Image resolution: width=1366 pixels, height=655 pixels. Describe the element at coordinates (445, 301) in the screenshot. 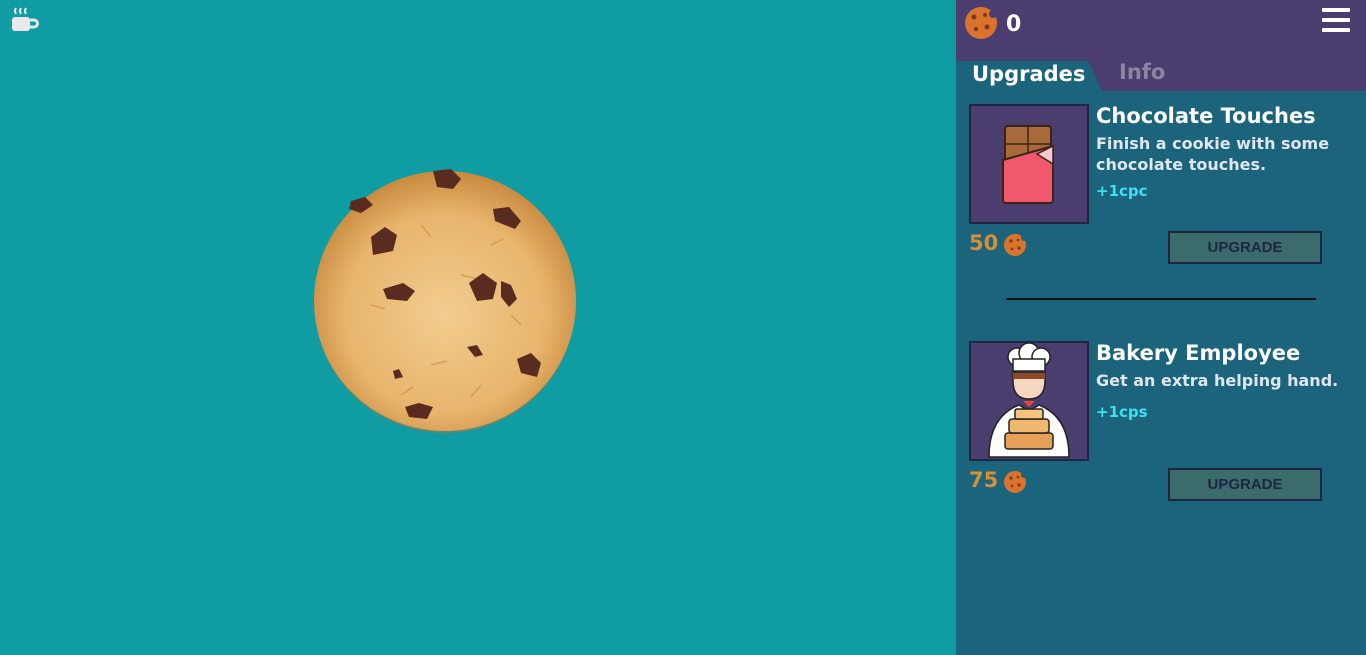

I see `big-cookie` at that location.